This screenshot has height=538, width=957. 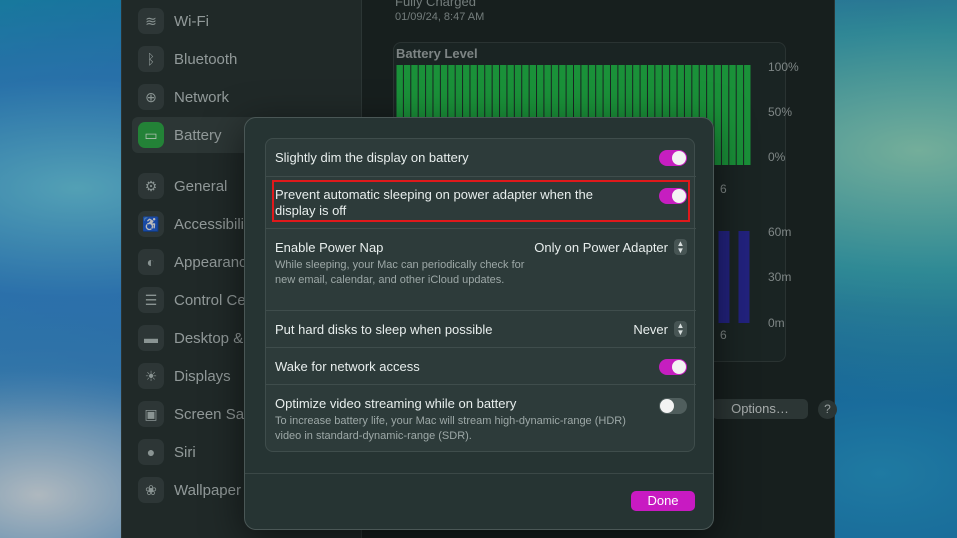 What do you see at coordinates (347, 366) in the screenshot?
I see `wake-network-label: Wake for network access` at bounding box center [347, 366].